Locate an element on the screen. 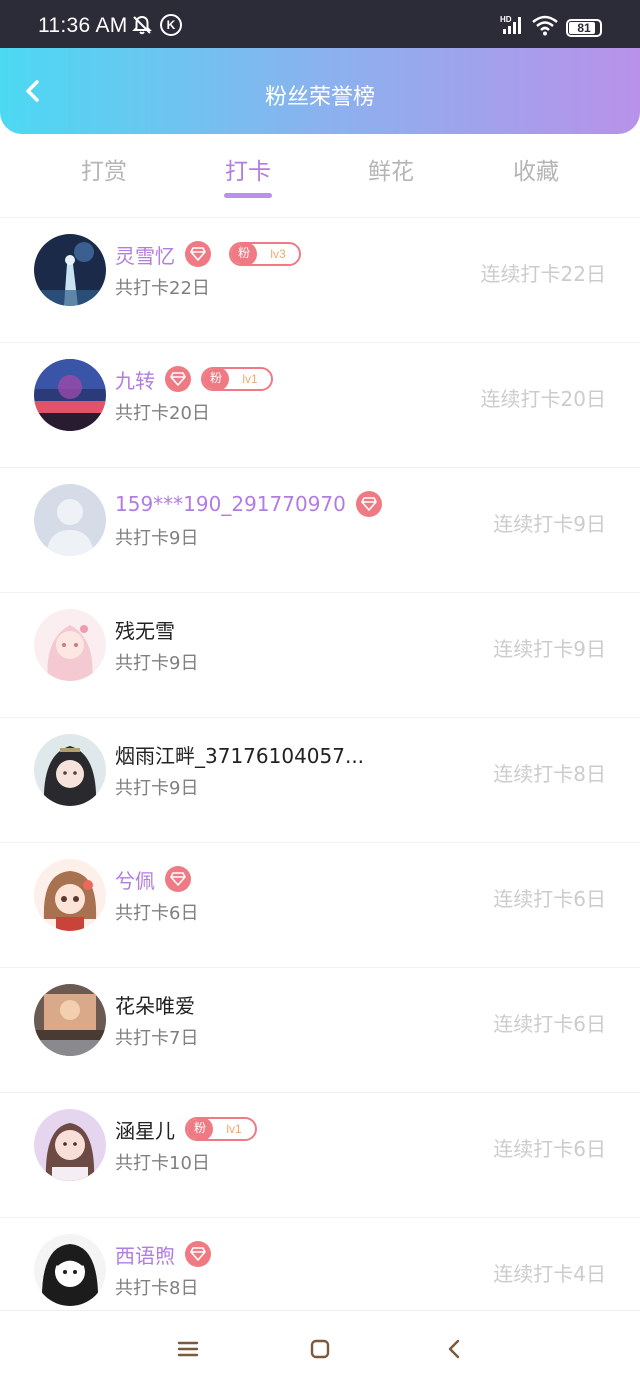 The height and width of the screenshot is (1387, 640). tab-bar: 打赏 打卡 鲜花 收藏 is located at coordinates (320, 173).